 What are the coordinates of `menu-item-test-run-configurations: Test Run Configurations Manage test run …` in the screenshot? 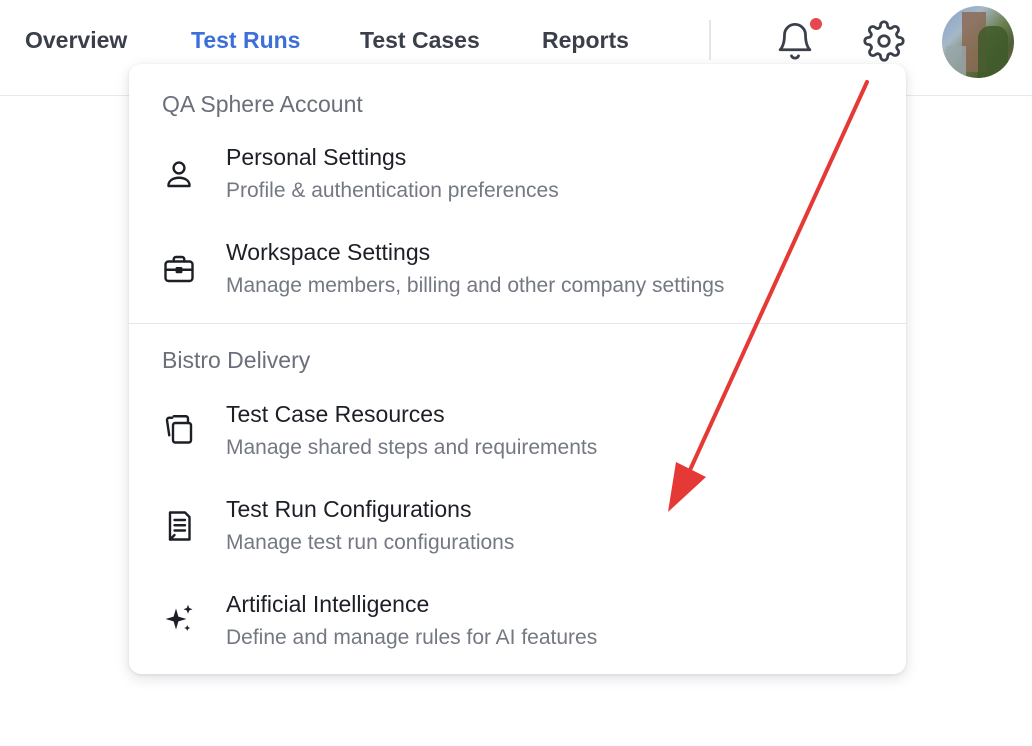 It's located at (517, 539).